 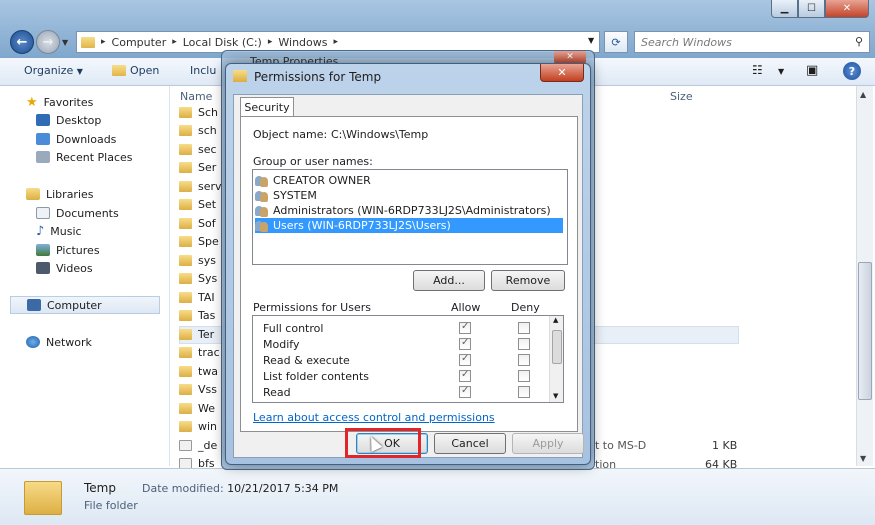 What do you see at coordinates (85, 305) in the screenshot?
I see `nav-computer: Computer` at bounding box center [85, 305].